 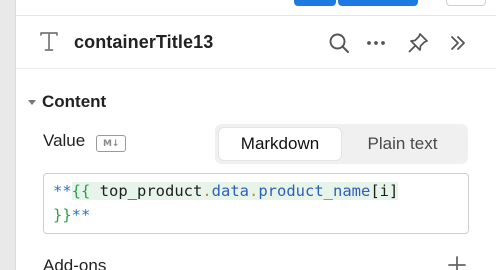 What do you see at coordinates (64, 140) in the screenshot?
I see `value-label: Value` at bounding box center [64, 140].